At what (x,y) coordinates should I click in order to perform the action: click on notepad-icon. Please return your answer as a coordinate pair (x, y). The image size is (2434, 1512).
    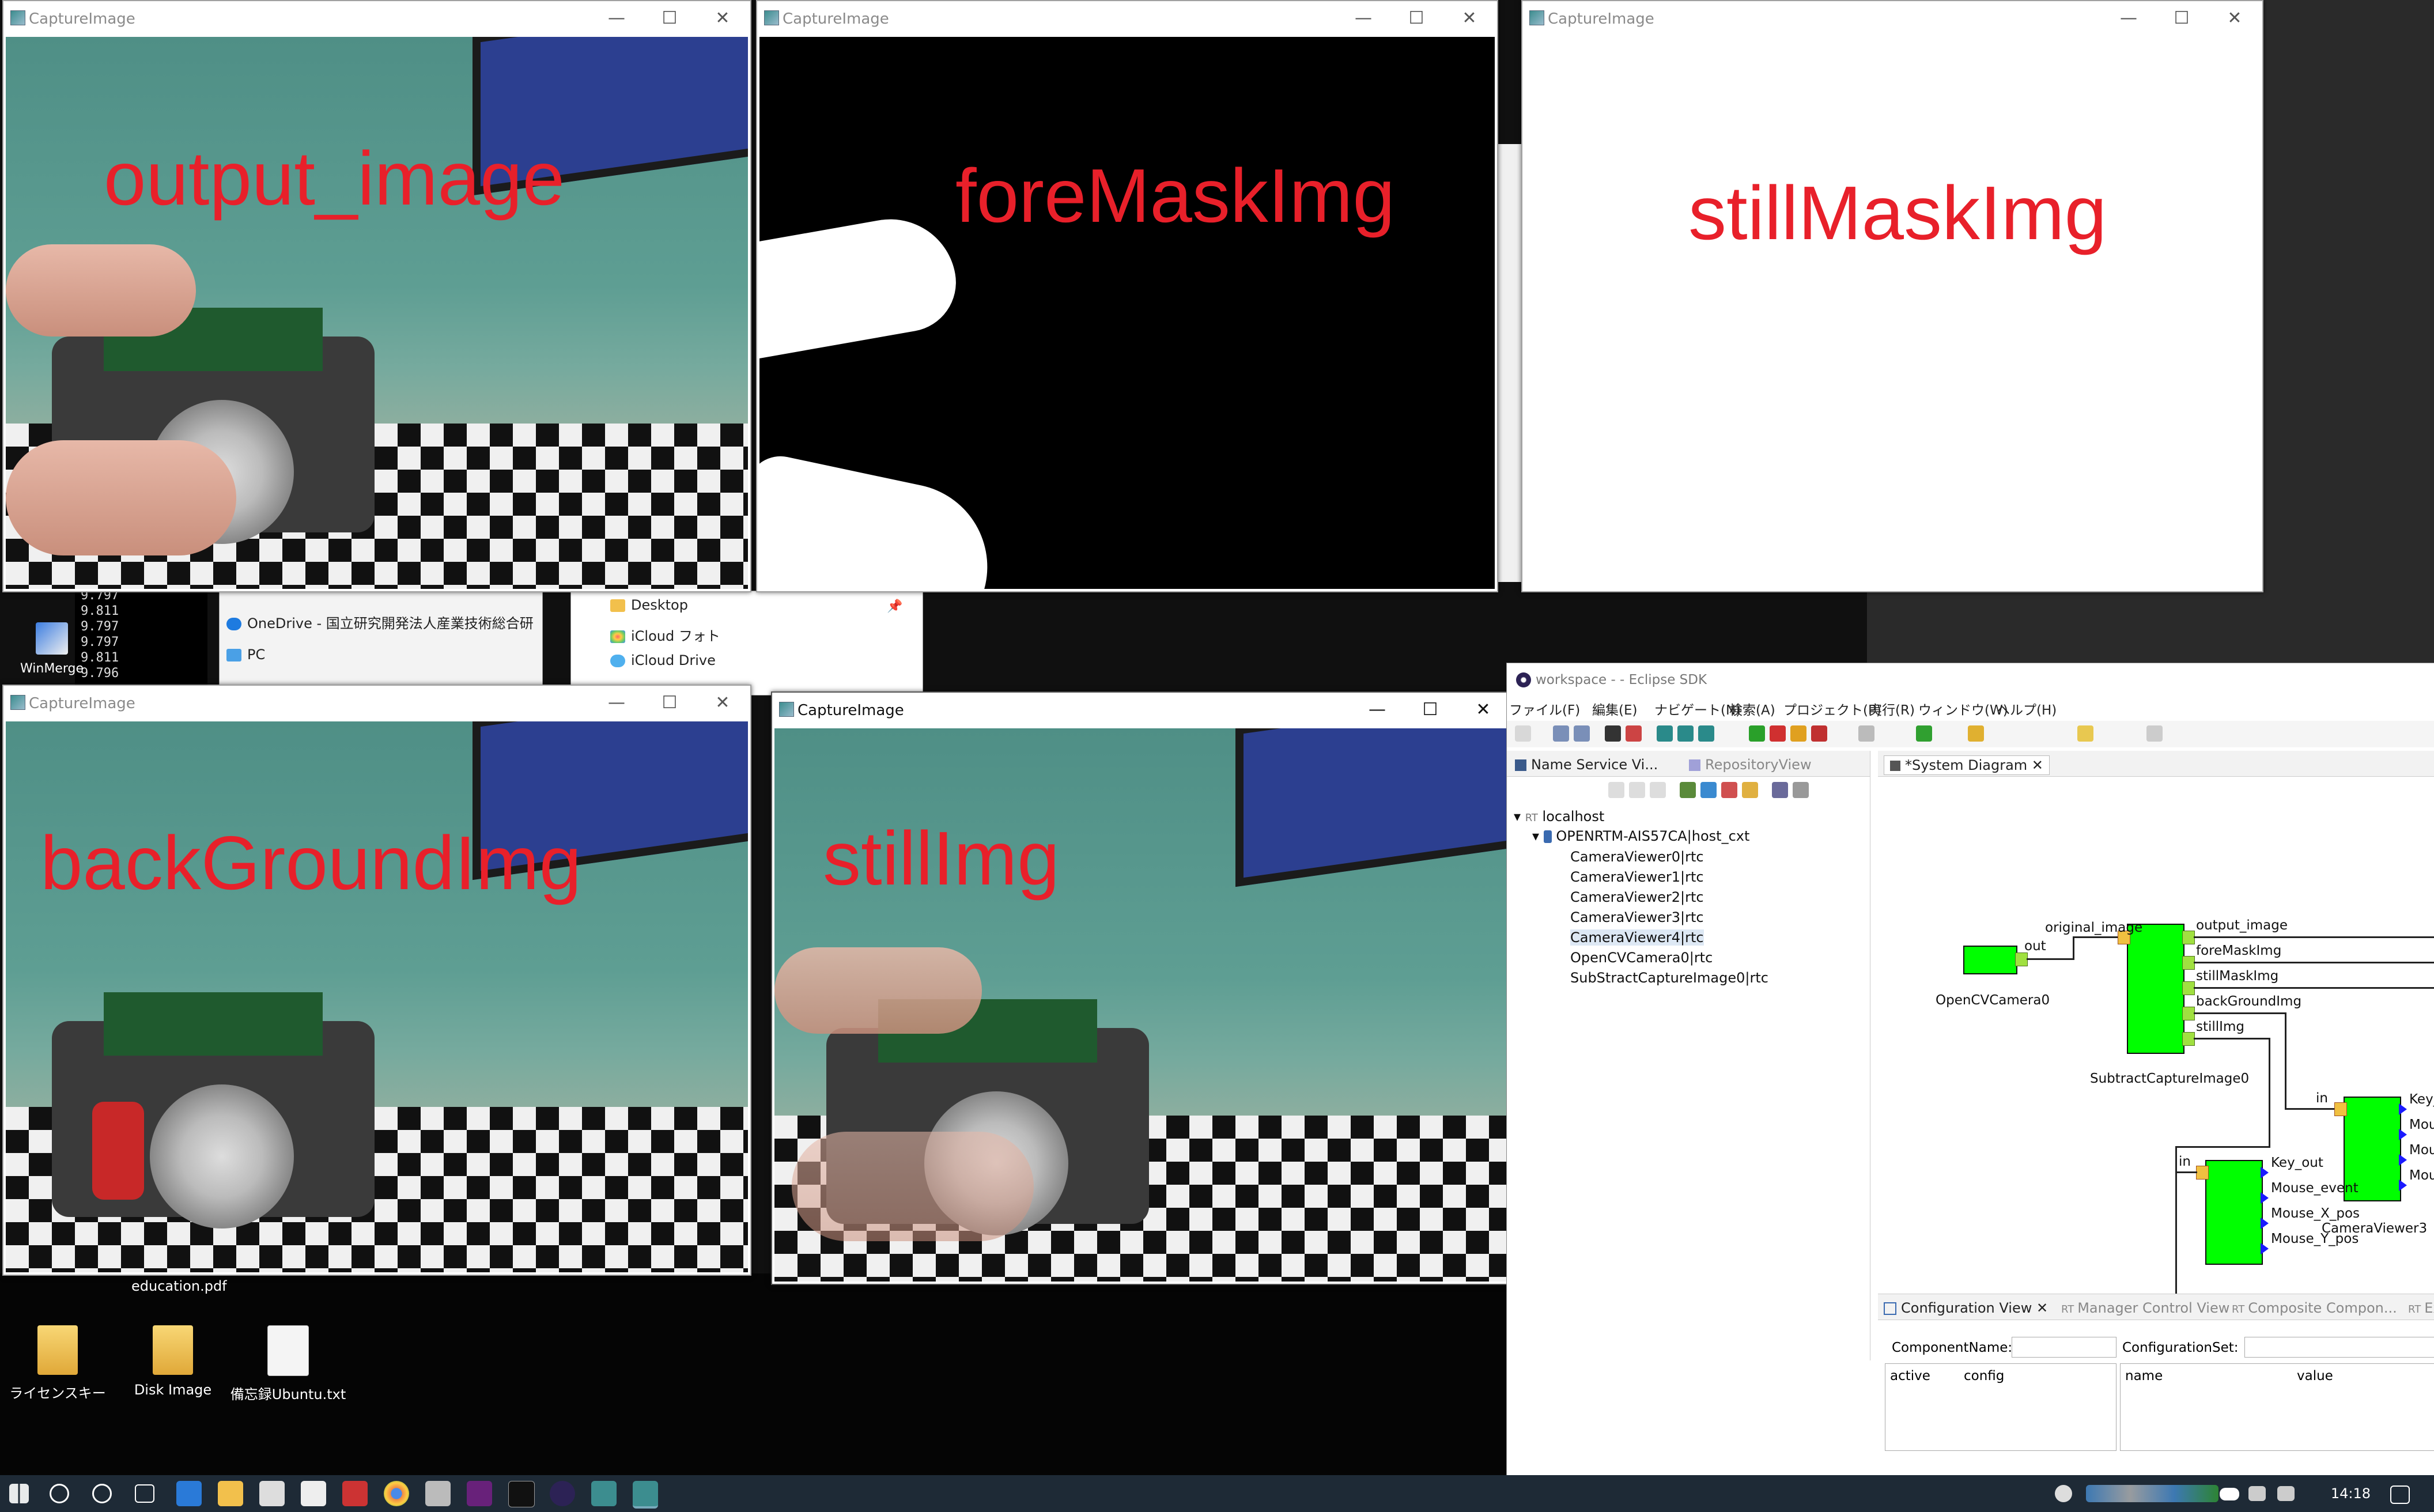
    Looking at the image, I should click on (438, 1493).